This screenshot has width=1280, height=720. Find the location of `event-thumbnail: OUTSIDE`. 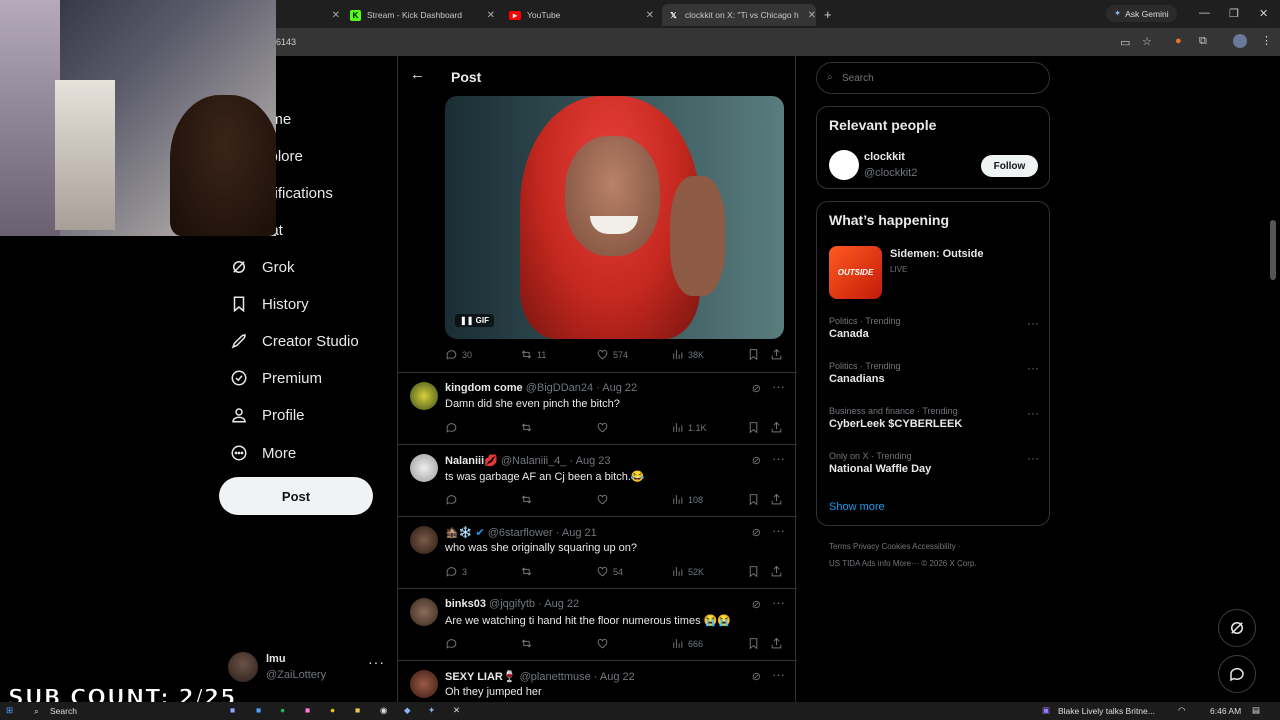

event-thumbnail: OUTSIDE is located at coordinates (855, 272).